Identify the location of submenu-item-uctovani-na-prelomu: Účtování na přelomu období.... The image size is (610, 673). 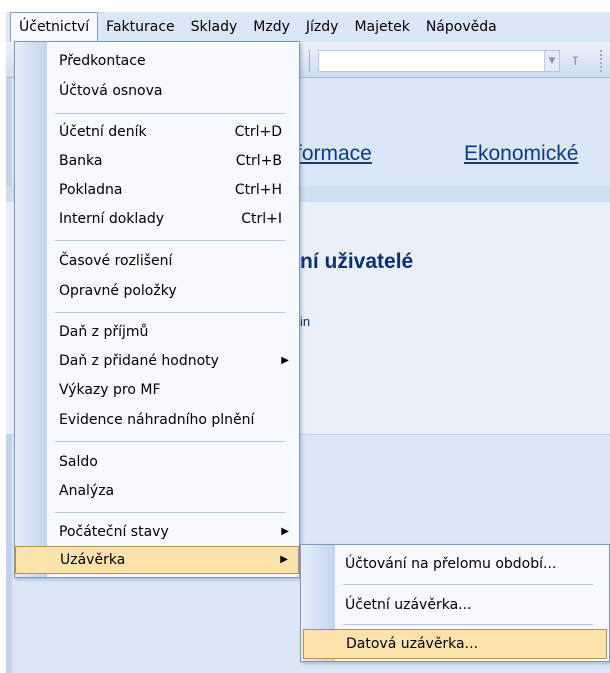
(454, 564).